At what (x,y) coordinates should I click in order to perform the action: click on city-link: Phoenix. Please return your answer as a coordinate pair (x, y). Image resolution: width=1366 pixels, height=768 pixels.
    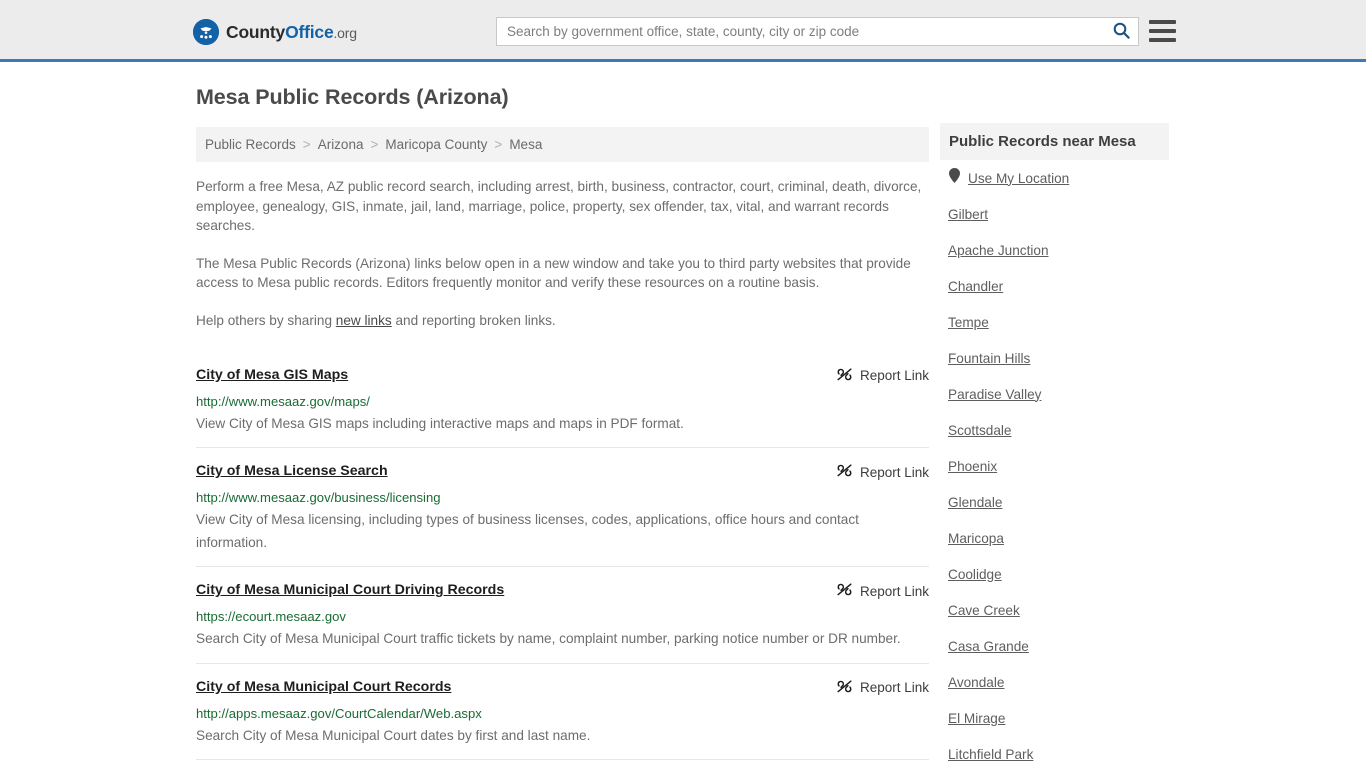
    Looking at the image, I should click on (972, 466).